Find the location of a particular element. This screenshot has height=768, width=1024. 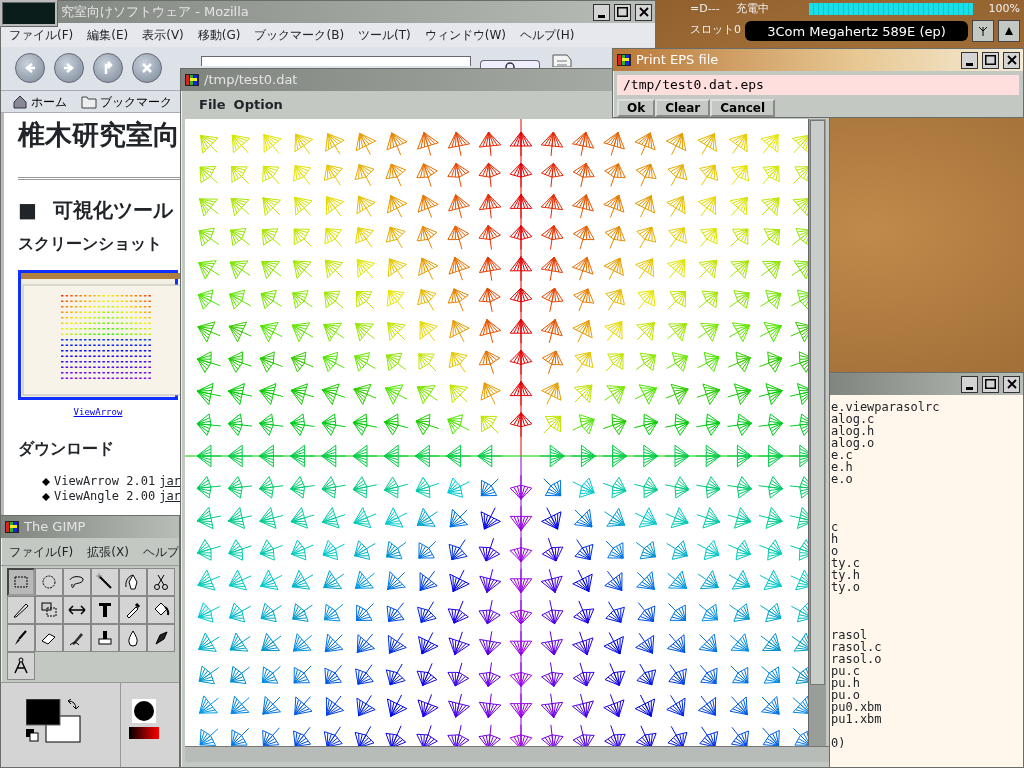

bookmarks-button: ブックマーク is located at coordinates (126, 101).